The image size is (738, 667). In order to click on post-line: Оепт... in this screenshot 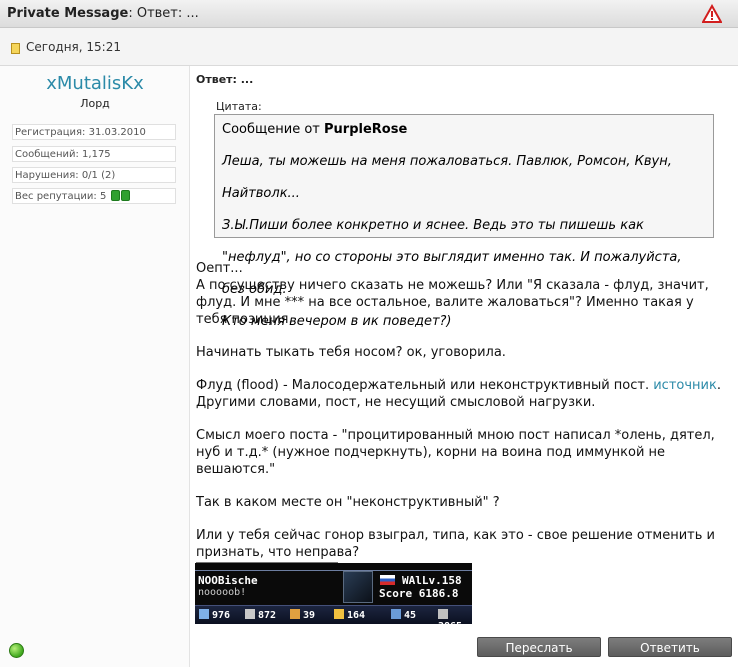, I will do `click(219, 268)`.